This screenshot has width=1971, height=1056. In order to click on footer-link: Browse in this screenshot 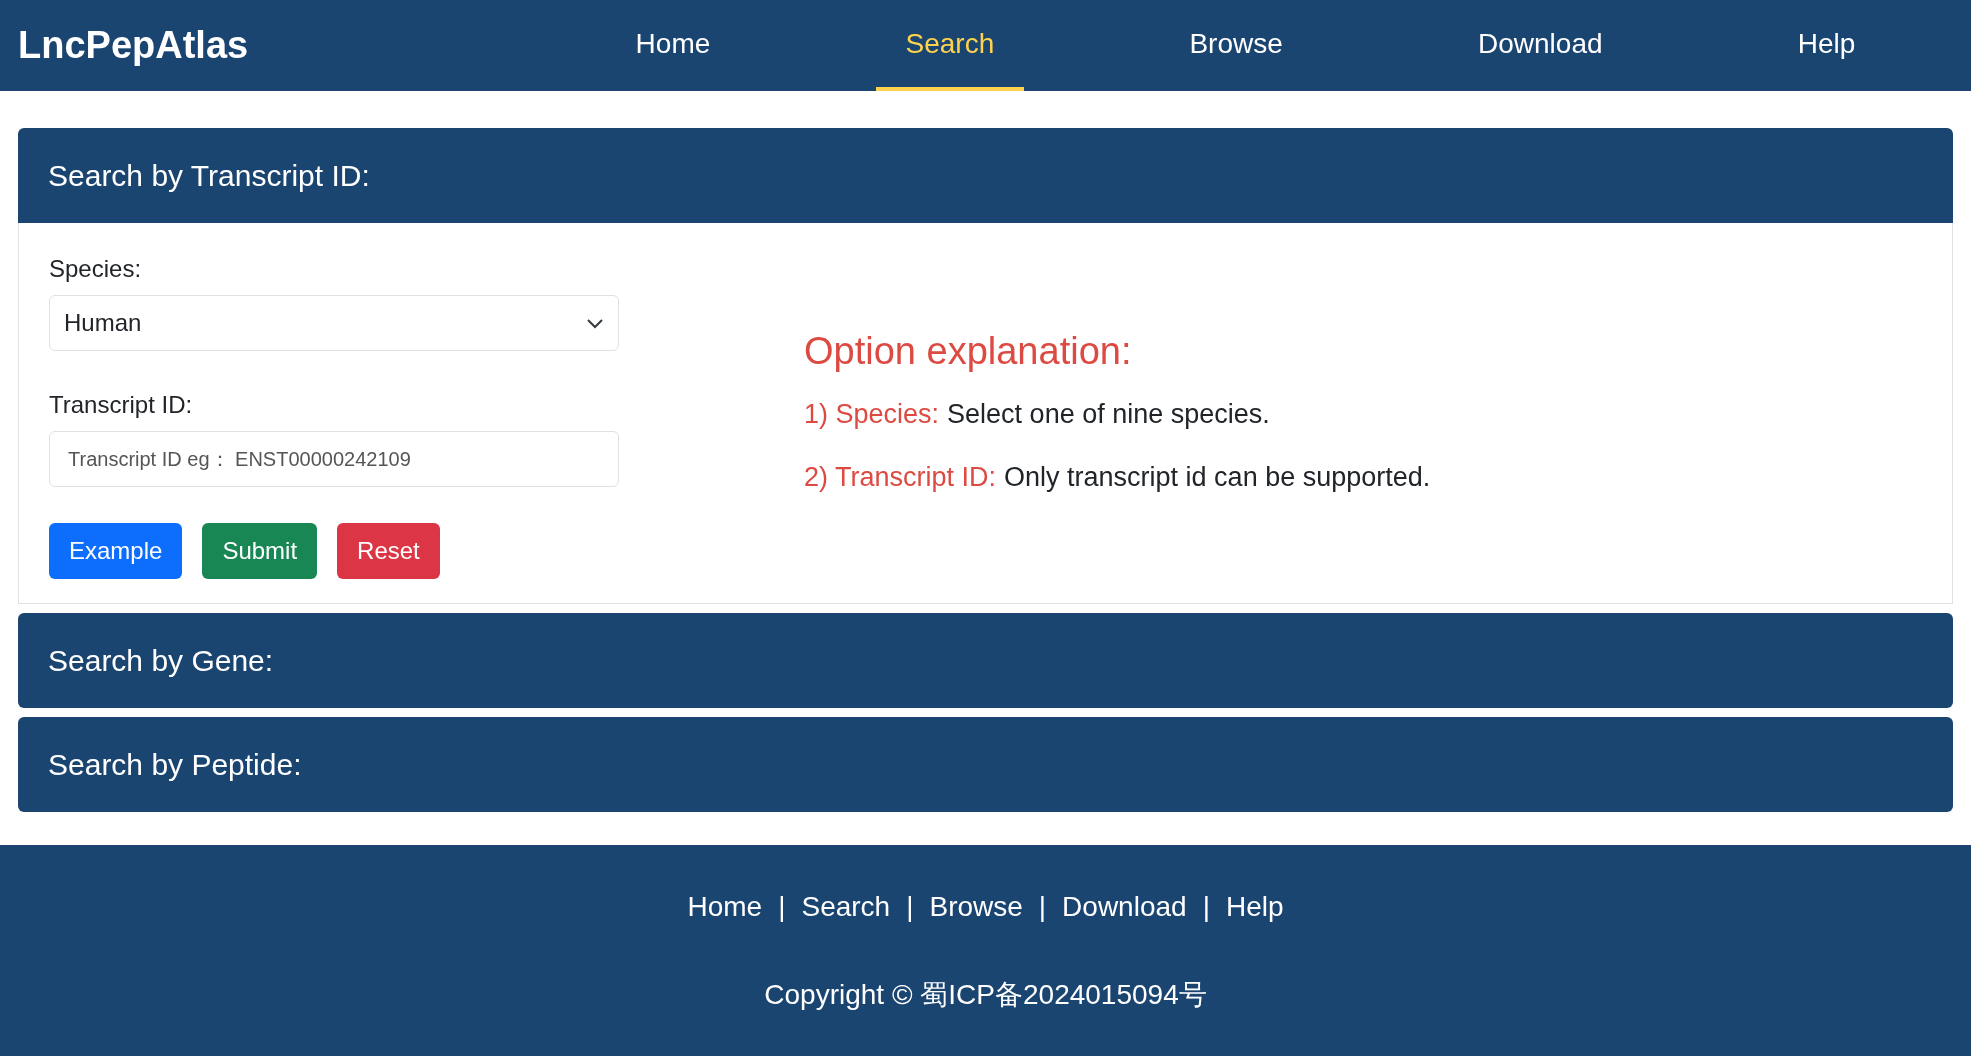, I will do `click(976, 906)`.